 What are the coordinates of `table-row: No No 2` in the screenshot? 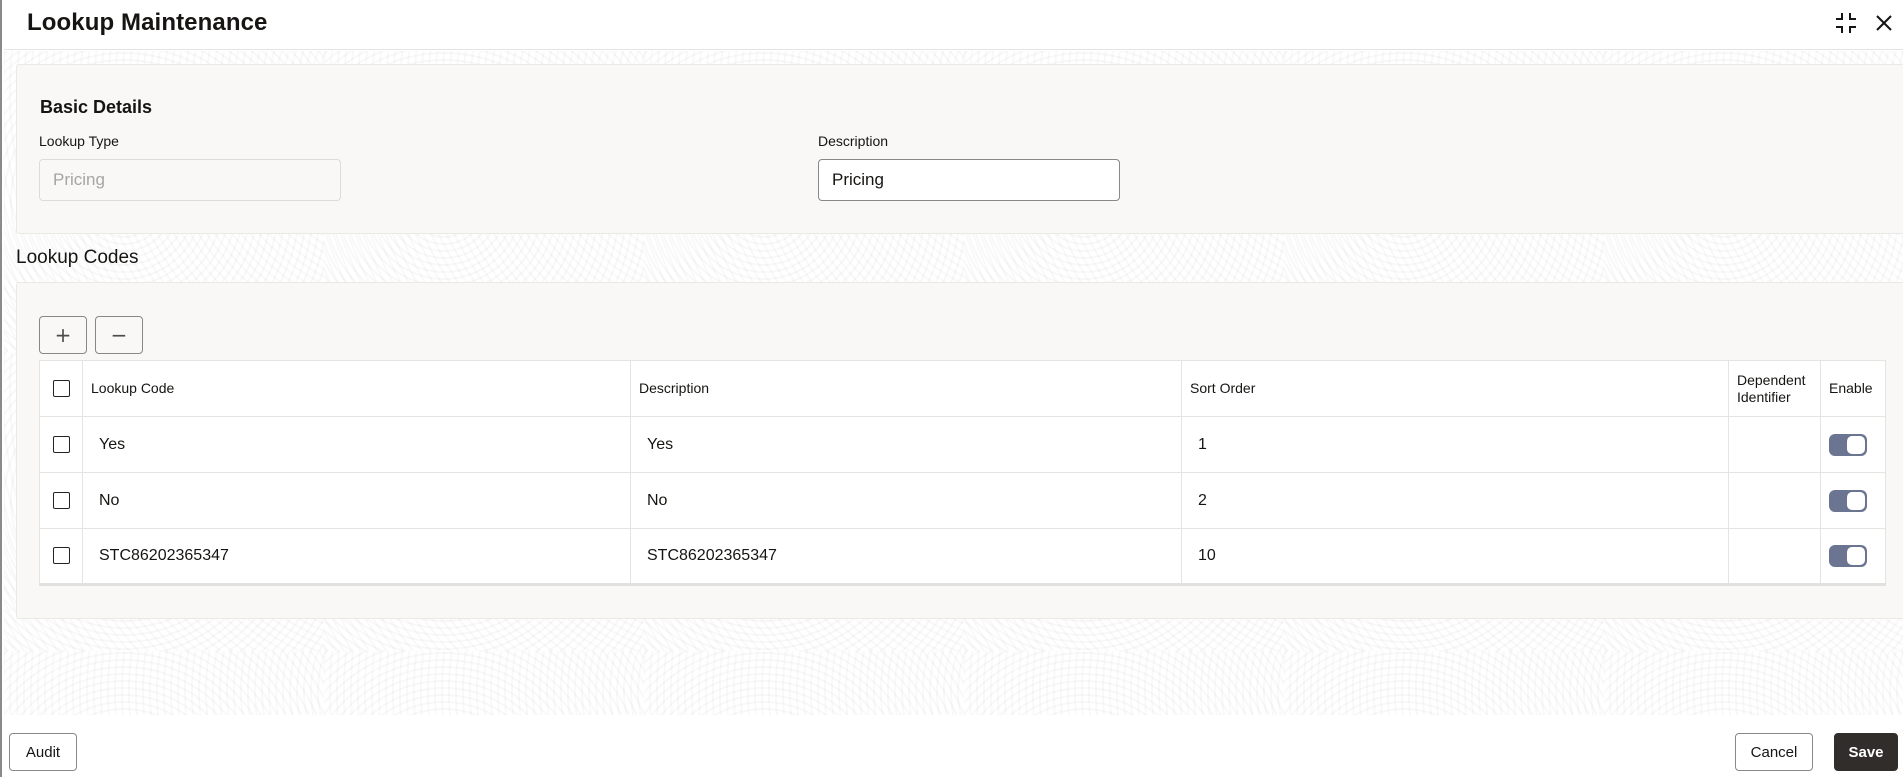 It's located at (962, 500).